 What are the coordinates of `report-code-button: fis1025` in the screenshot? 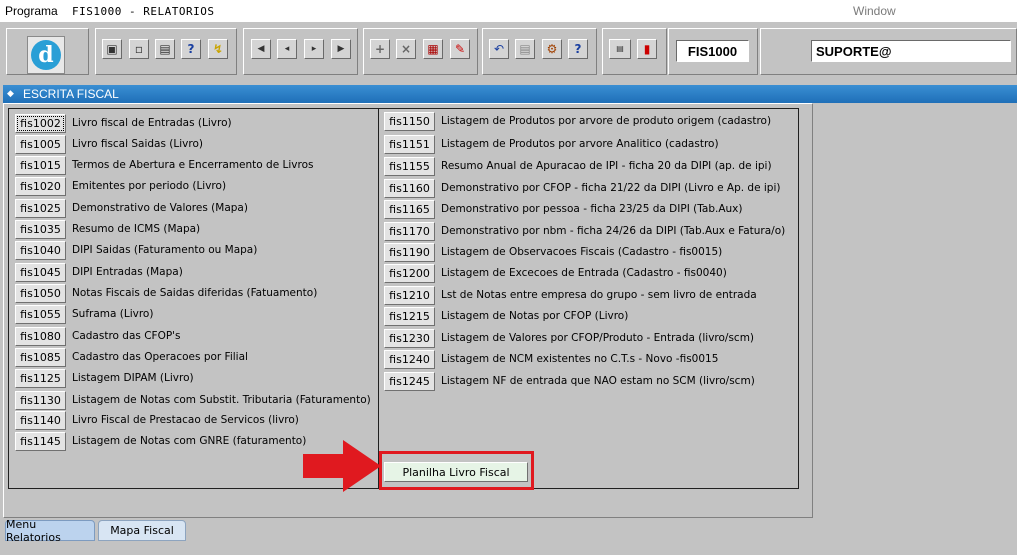 It's located at (40, 208).